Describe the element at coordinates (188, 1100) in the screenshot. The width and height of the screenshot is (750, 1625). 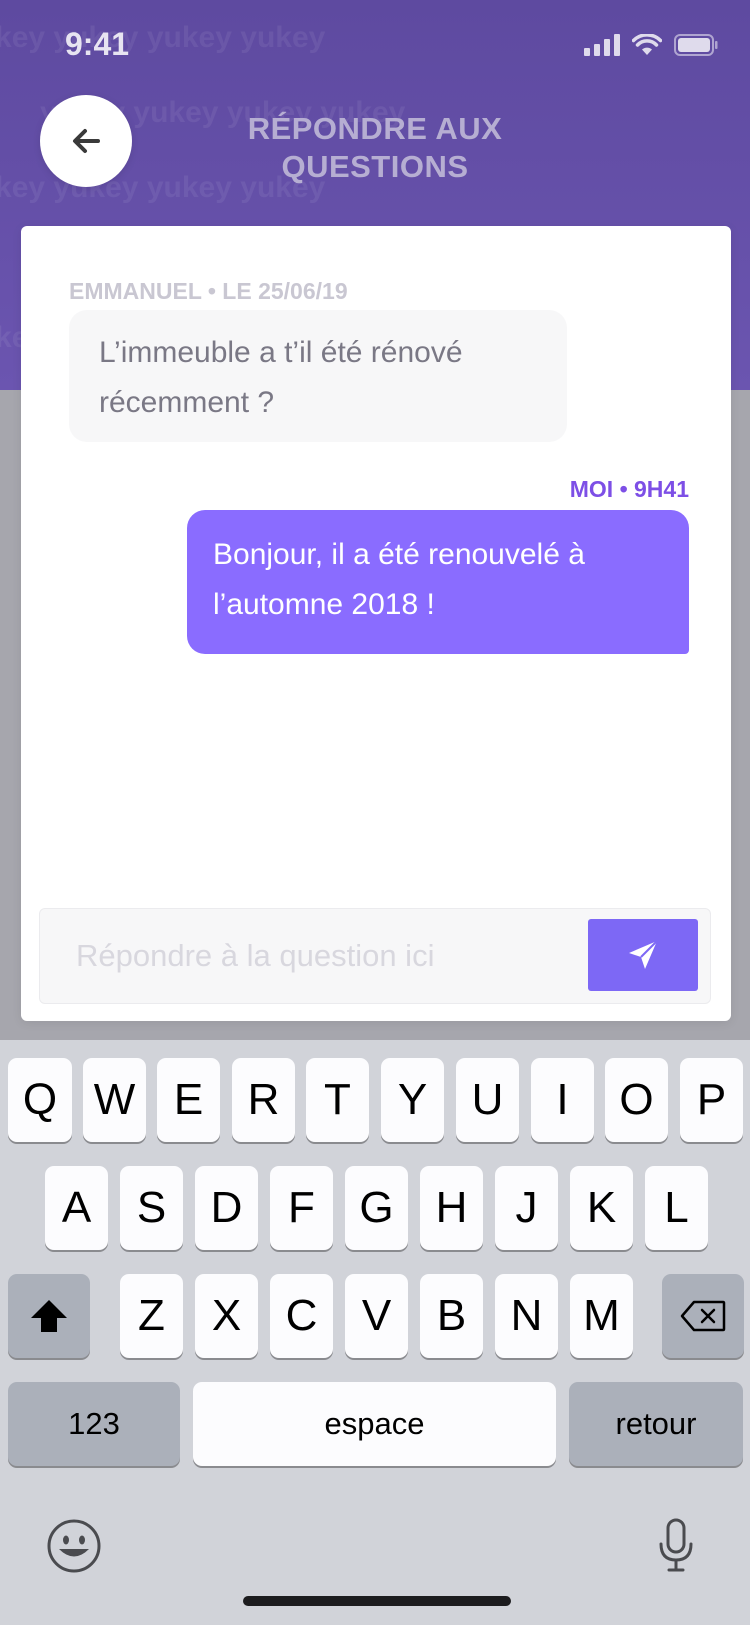
I see `key-e: E` at that location.